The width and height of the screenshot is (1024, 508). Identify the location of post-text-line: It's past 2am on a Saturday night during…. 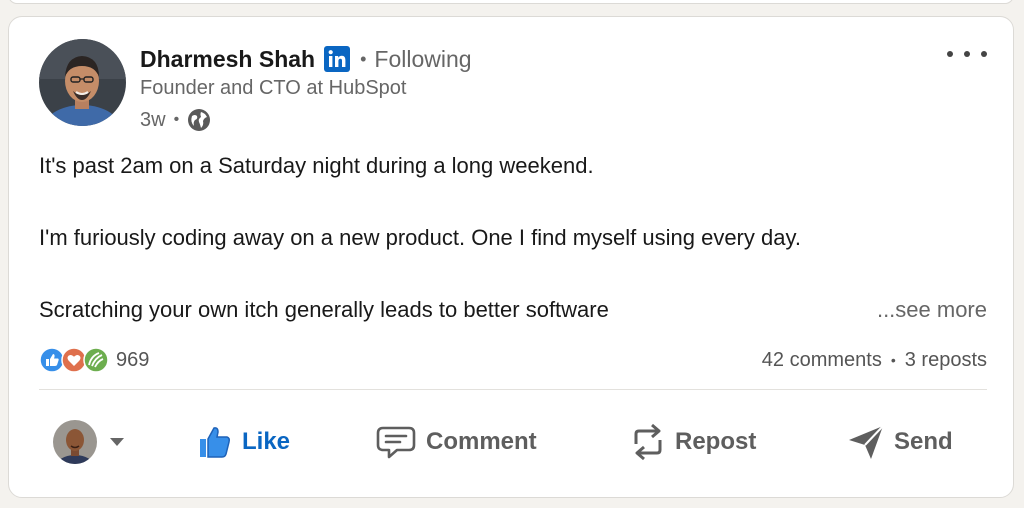
(316, 165).